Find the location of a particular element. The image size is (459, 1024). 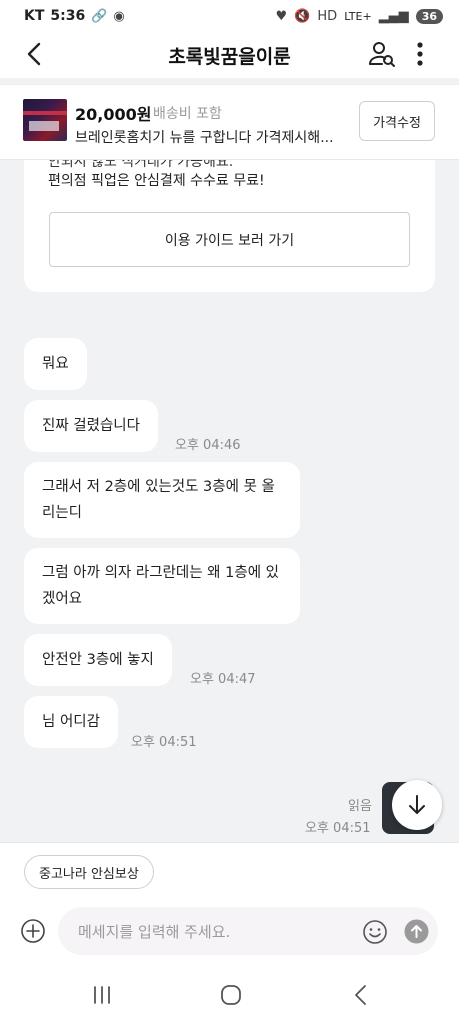

message-bubble: 뭐요 is located at coordinates (55, 364).